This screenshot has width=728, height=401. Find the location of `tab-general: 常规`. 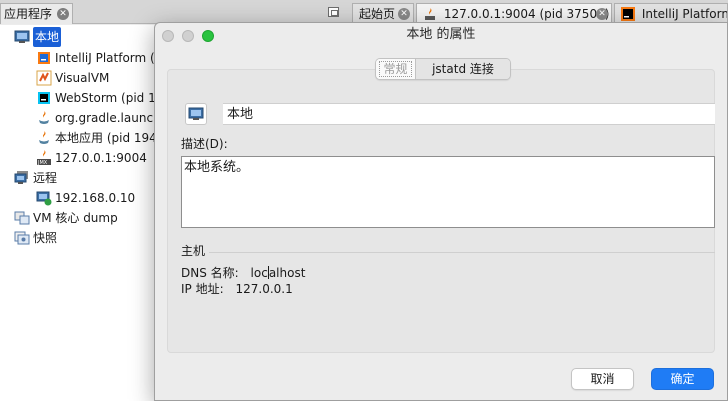

tab-general: 常规 is located at coordinates (396, 69).